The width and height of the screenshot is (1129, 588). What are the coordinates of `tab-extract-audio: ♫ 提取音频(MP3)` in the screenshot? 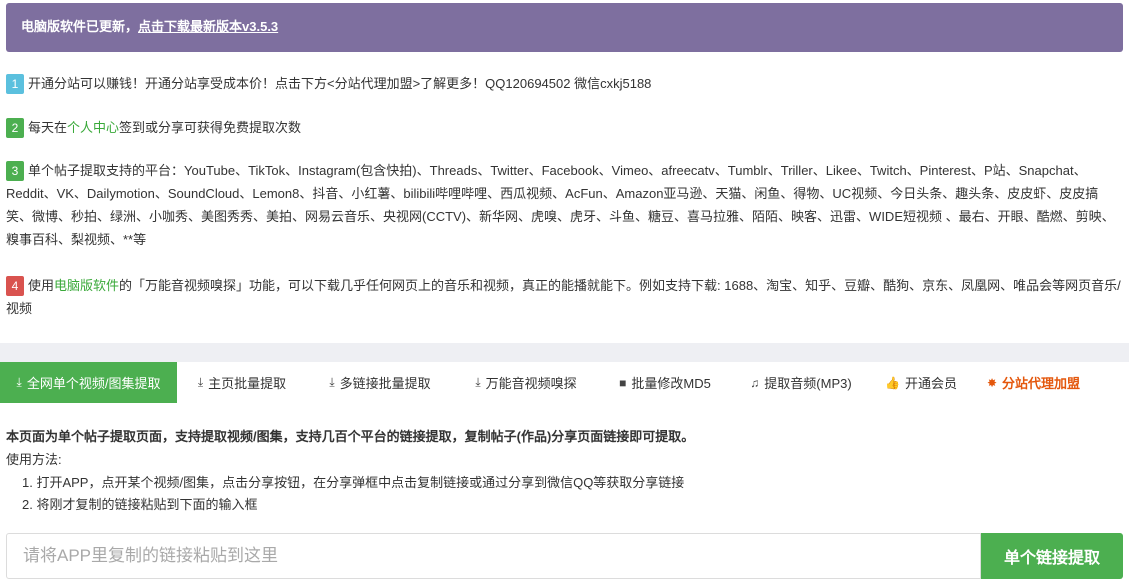 It's located at (801, 382).